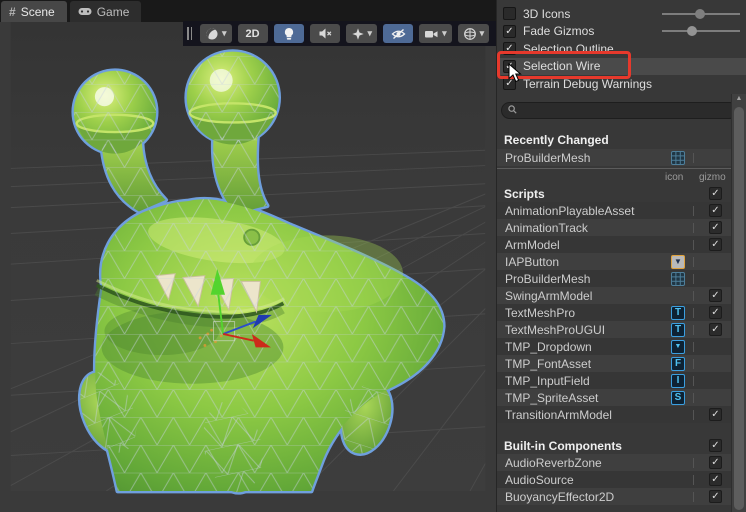  I want to click on row-label: TextMeshPro, so click(540, 312).